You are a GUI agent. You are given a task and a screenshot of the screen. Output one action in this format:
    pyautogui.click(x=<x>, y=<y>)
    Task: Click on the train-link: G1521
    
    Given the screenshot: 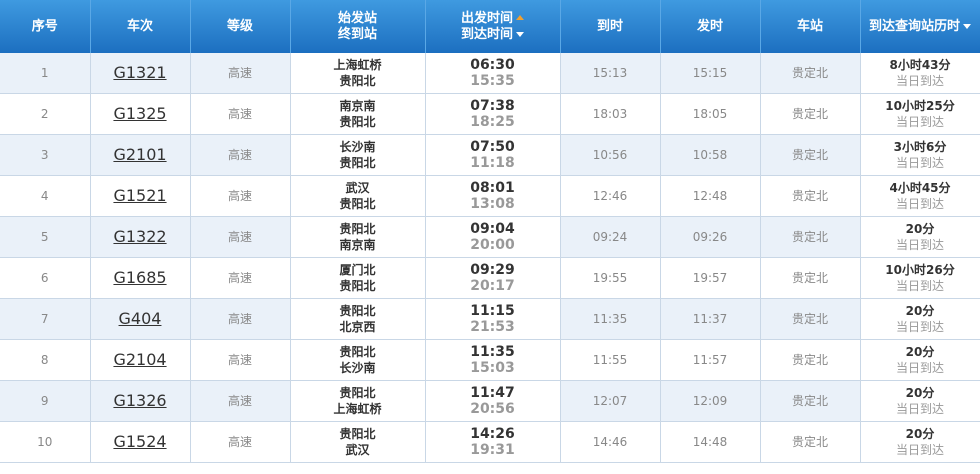 What is the action you would take?
    pyautogui.click(x=139, y=195)
    